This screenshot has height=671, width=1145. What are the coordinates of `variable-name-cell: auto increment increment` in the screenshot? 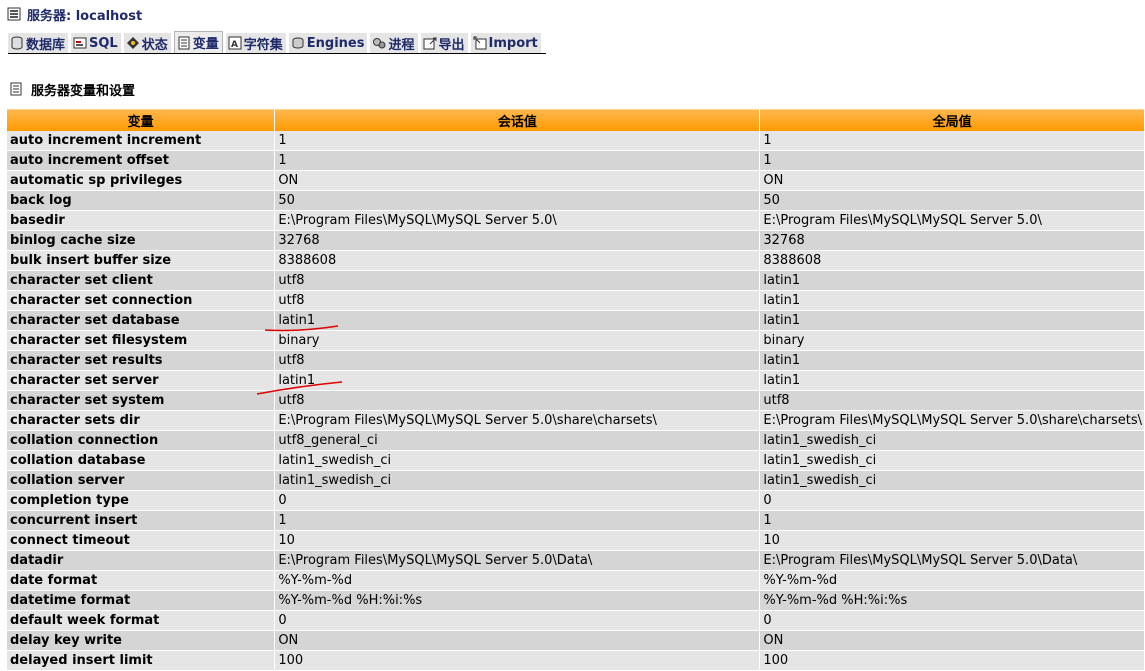 It's located at (141, 141).